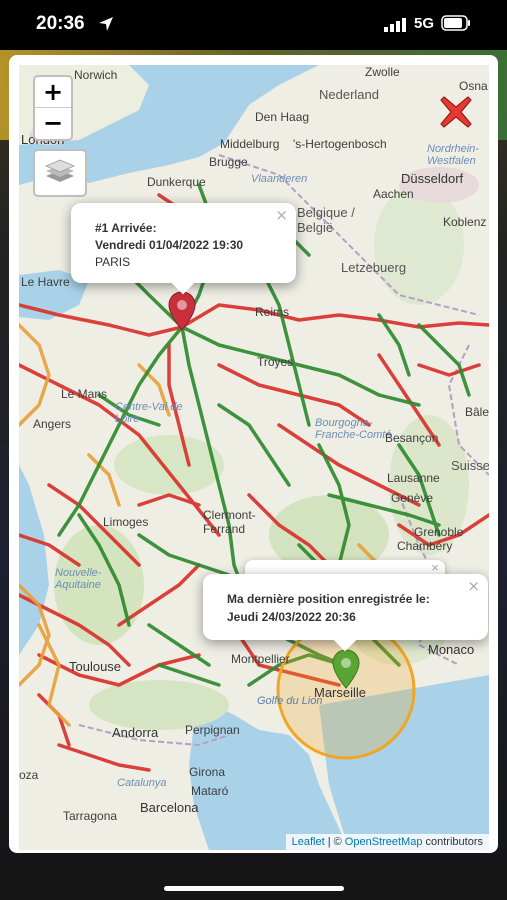  Describe the element at coordinates (382, 72) in the screenshot. I see `map-label-city: Zwolle` at that location.